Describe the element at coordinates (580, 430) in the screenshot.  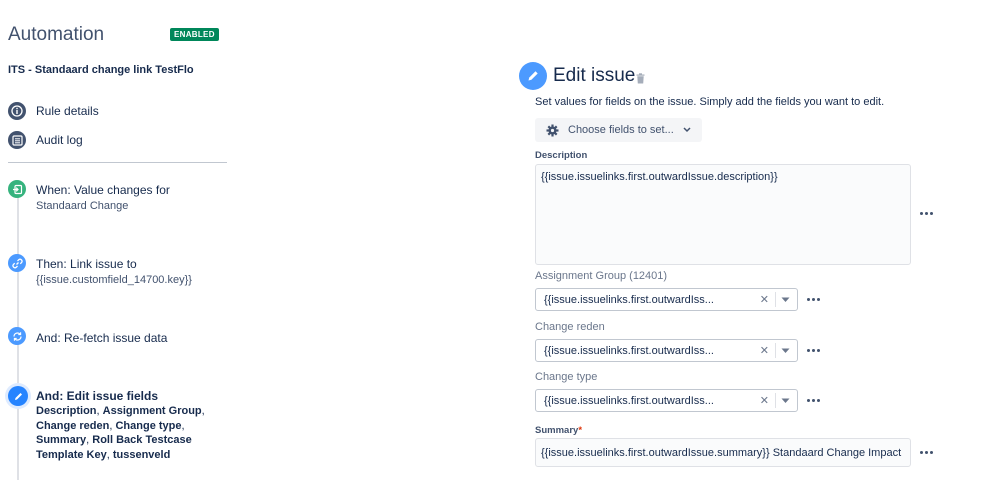
I see `required-mark: *` at that location.